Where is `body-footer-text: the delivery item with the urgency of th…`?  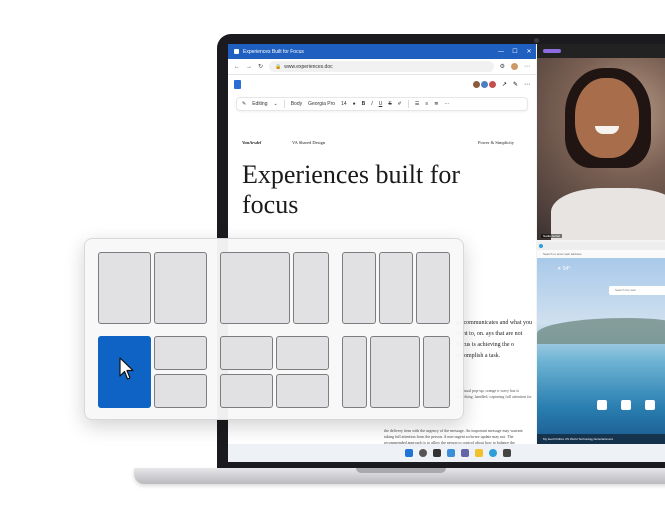 body-footer-text: the delivery item with the urgency of th… is located at coordinates (453, 436).